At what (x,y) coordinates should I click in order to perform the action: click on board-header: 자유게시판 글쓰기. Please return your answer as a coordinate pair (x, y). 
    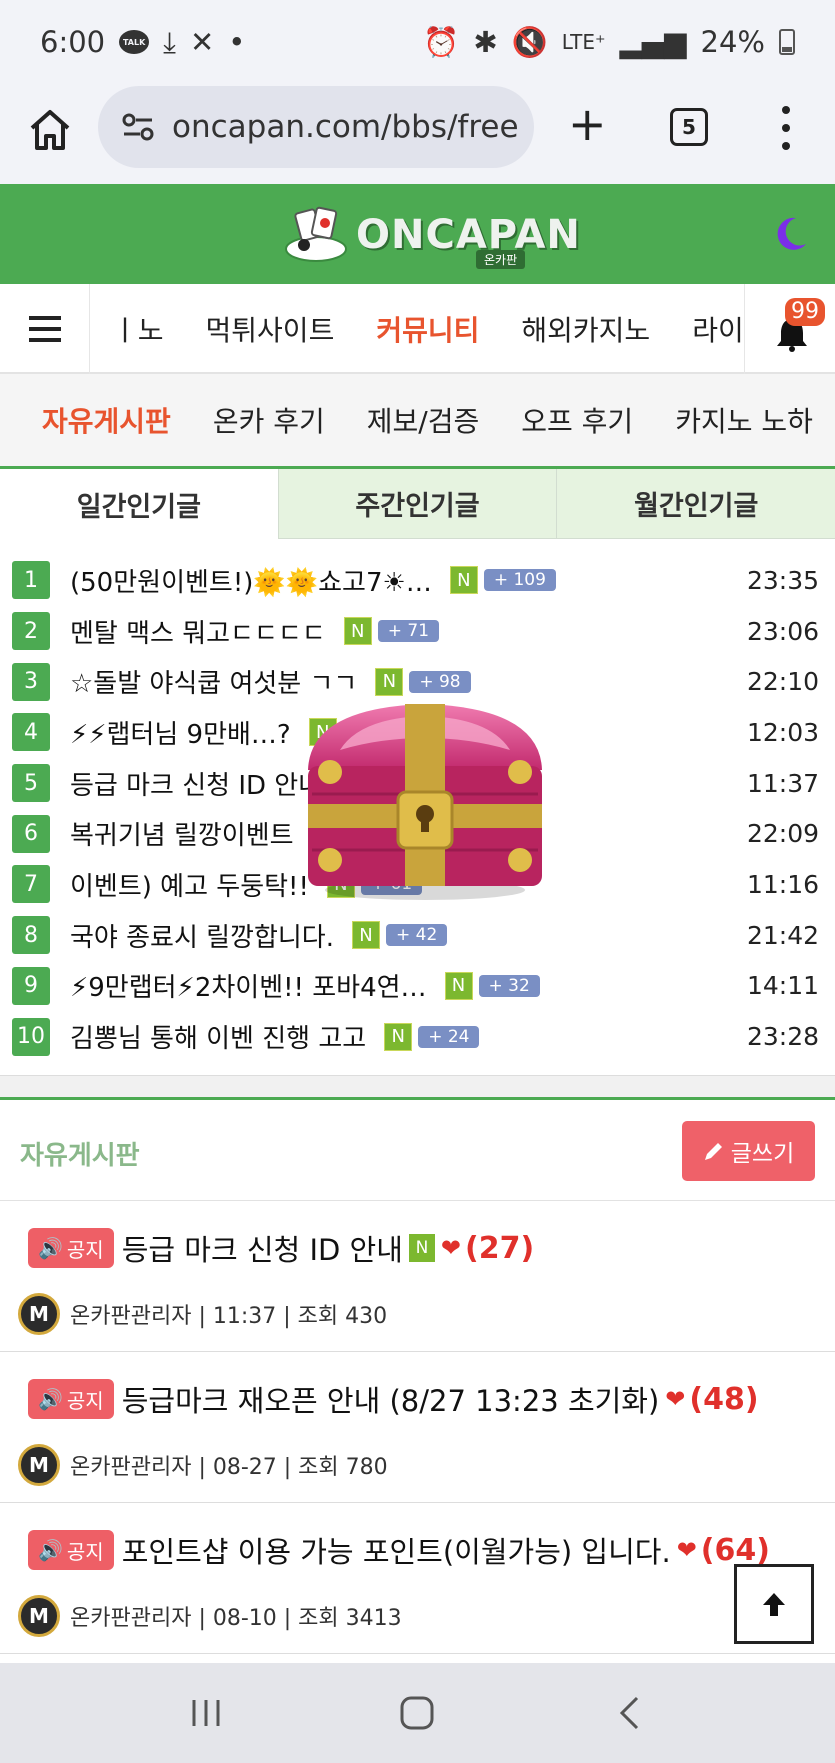
    Looking at the image, I should click on (417, 1152).